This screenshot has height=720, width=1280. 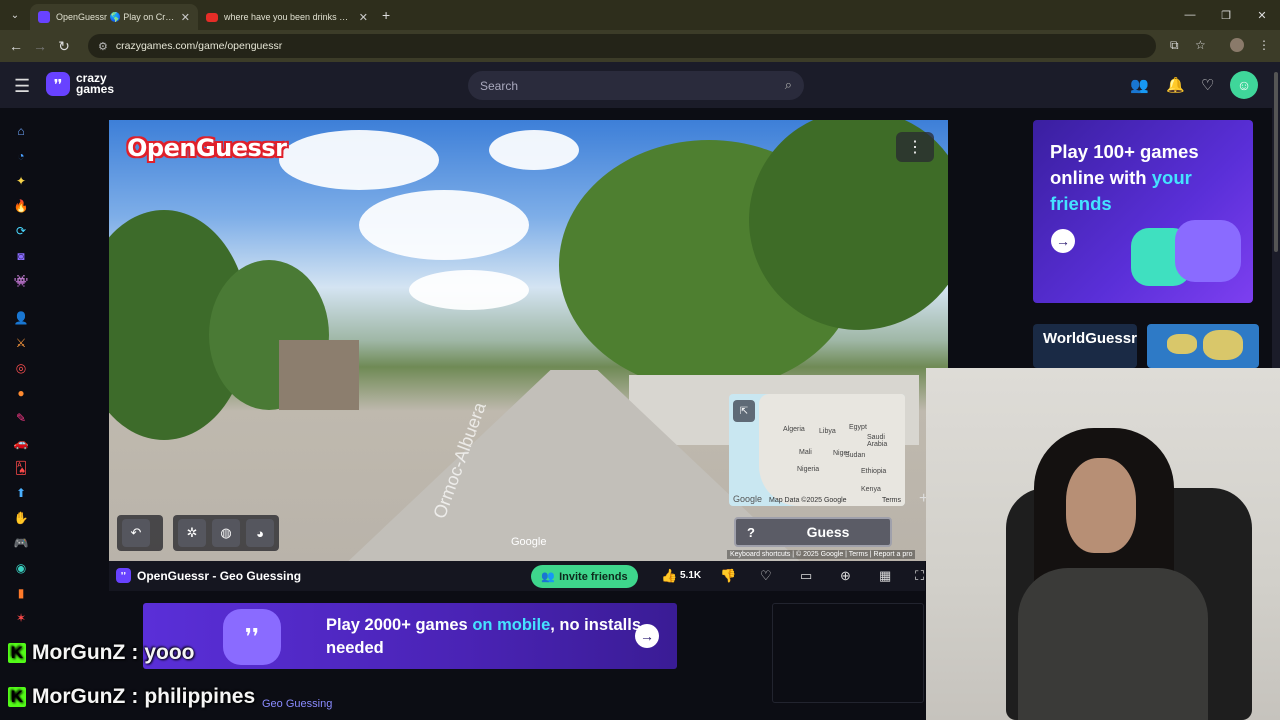 I want to click on map-label: Sudan, so click(x=855, y=455).